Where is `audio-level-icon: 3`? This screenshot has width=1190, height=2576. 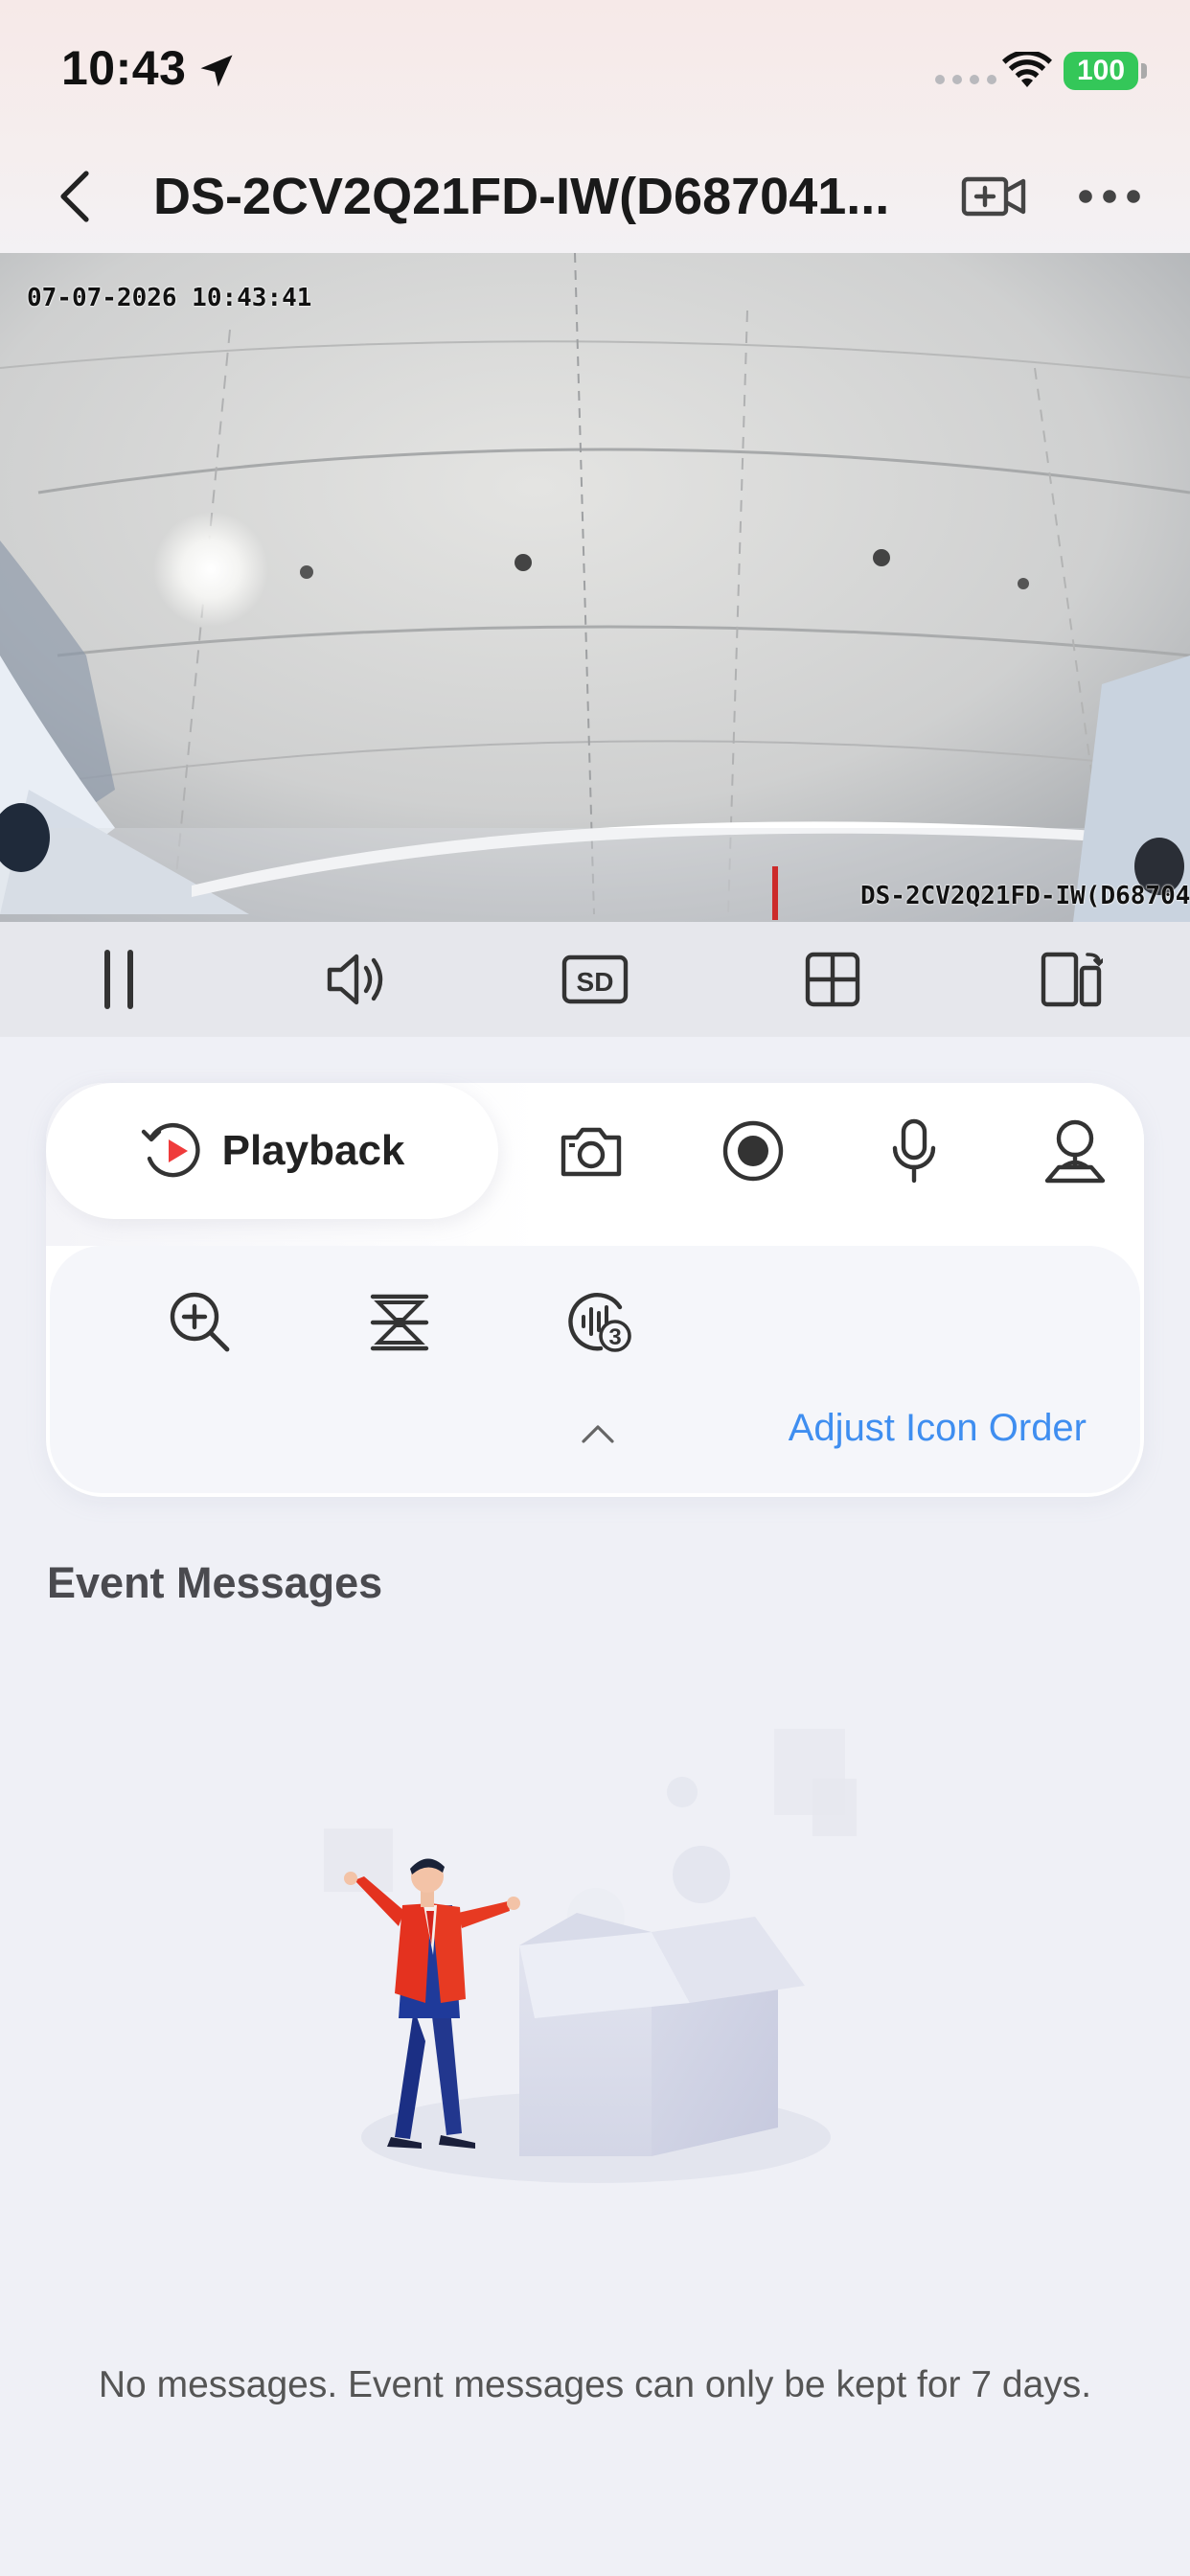
audio-level-icon: 3 is located at coordinates (600, 1322).